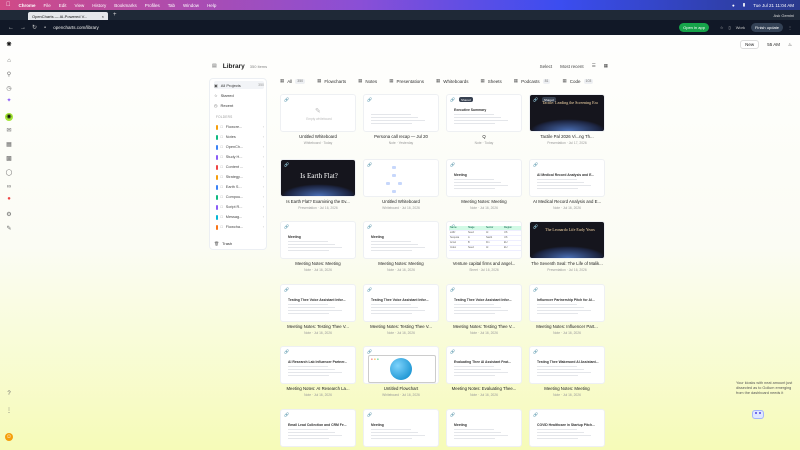 This screenshot has width=800, height=450. What do you see at coordinates (9, 89) in the screenshot?
I see `clock-icon: ◷` at bounding box center [9, 89].